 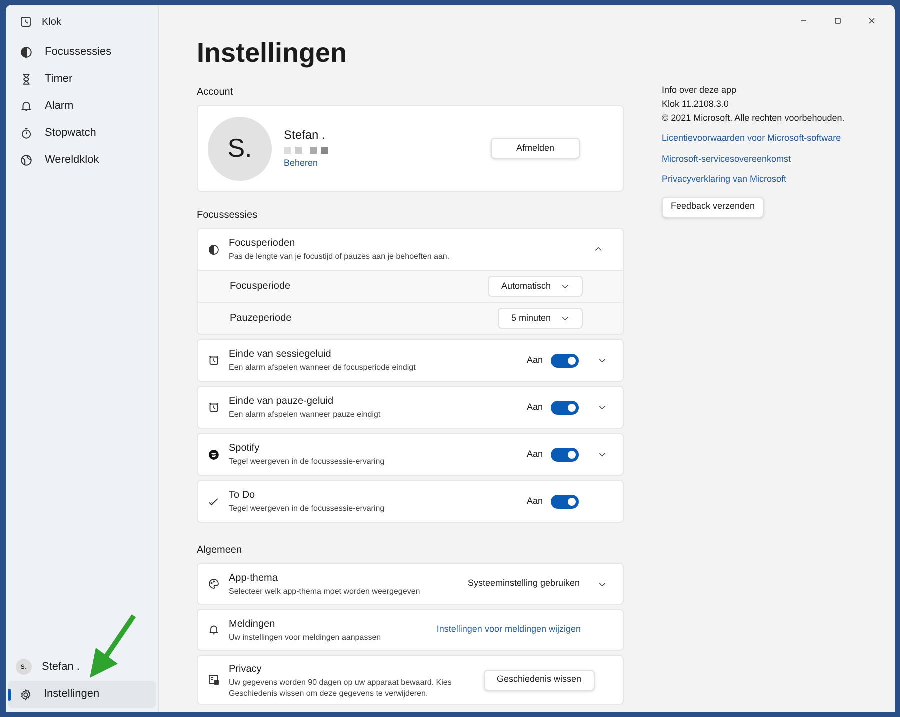 What do you see at coordinates (82, 694) in the screenshot?
I see `settings-nav-item: Instellingen` at bounding box center [82, 694].